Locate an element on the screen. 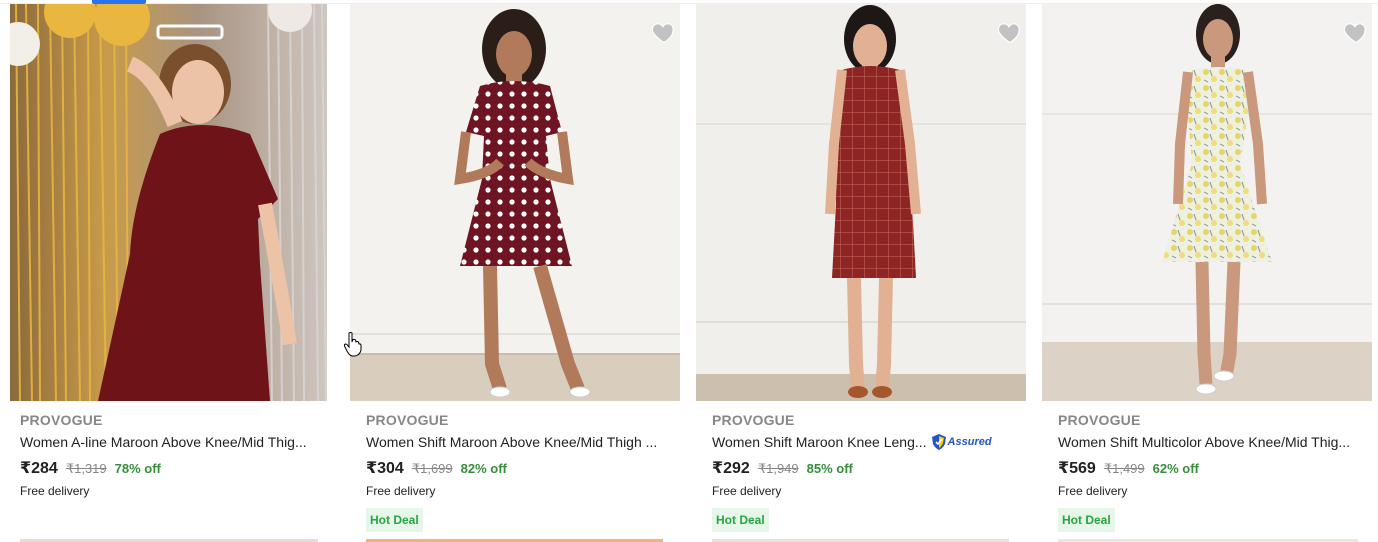  assured-shield-icon is located at coordinates (938, 442).